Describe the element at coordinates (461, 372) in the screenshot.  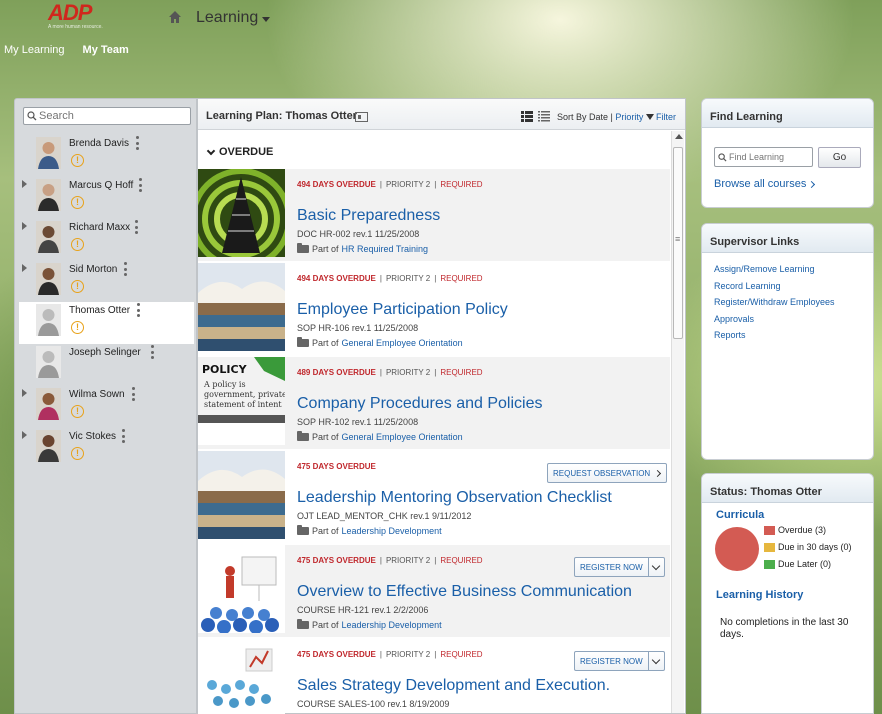
I see `required-label: REQUIRED` at that location.